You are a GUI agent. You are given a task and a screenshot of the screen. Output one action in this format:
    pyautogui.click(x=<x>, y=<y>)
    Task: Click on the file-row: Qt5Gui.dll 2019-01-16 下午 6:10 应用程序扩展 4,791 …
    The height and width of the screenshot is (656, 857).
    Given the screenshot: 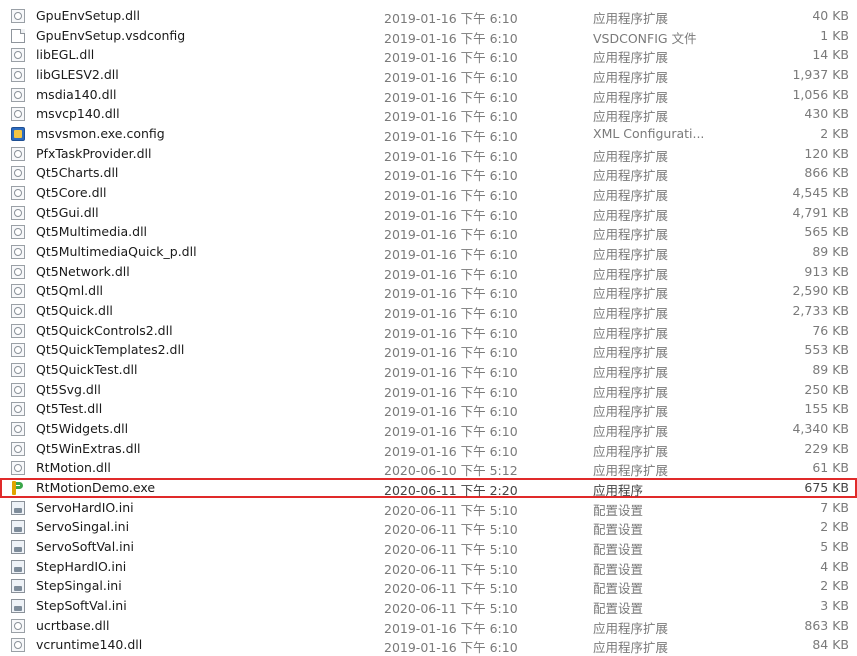 What is the action you would take?
    pyautogui.click(x=428, y=213)
    